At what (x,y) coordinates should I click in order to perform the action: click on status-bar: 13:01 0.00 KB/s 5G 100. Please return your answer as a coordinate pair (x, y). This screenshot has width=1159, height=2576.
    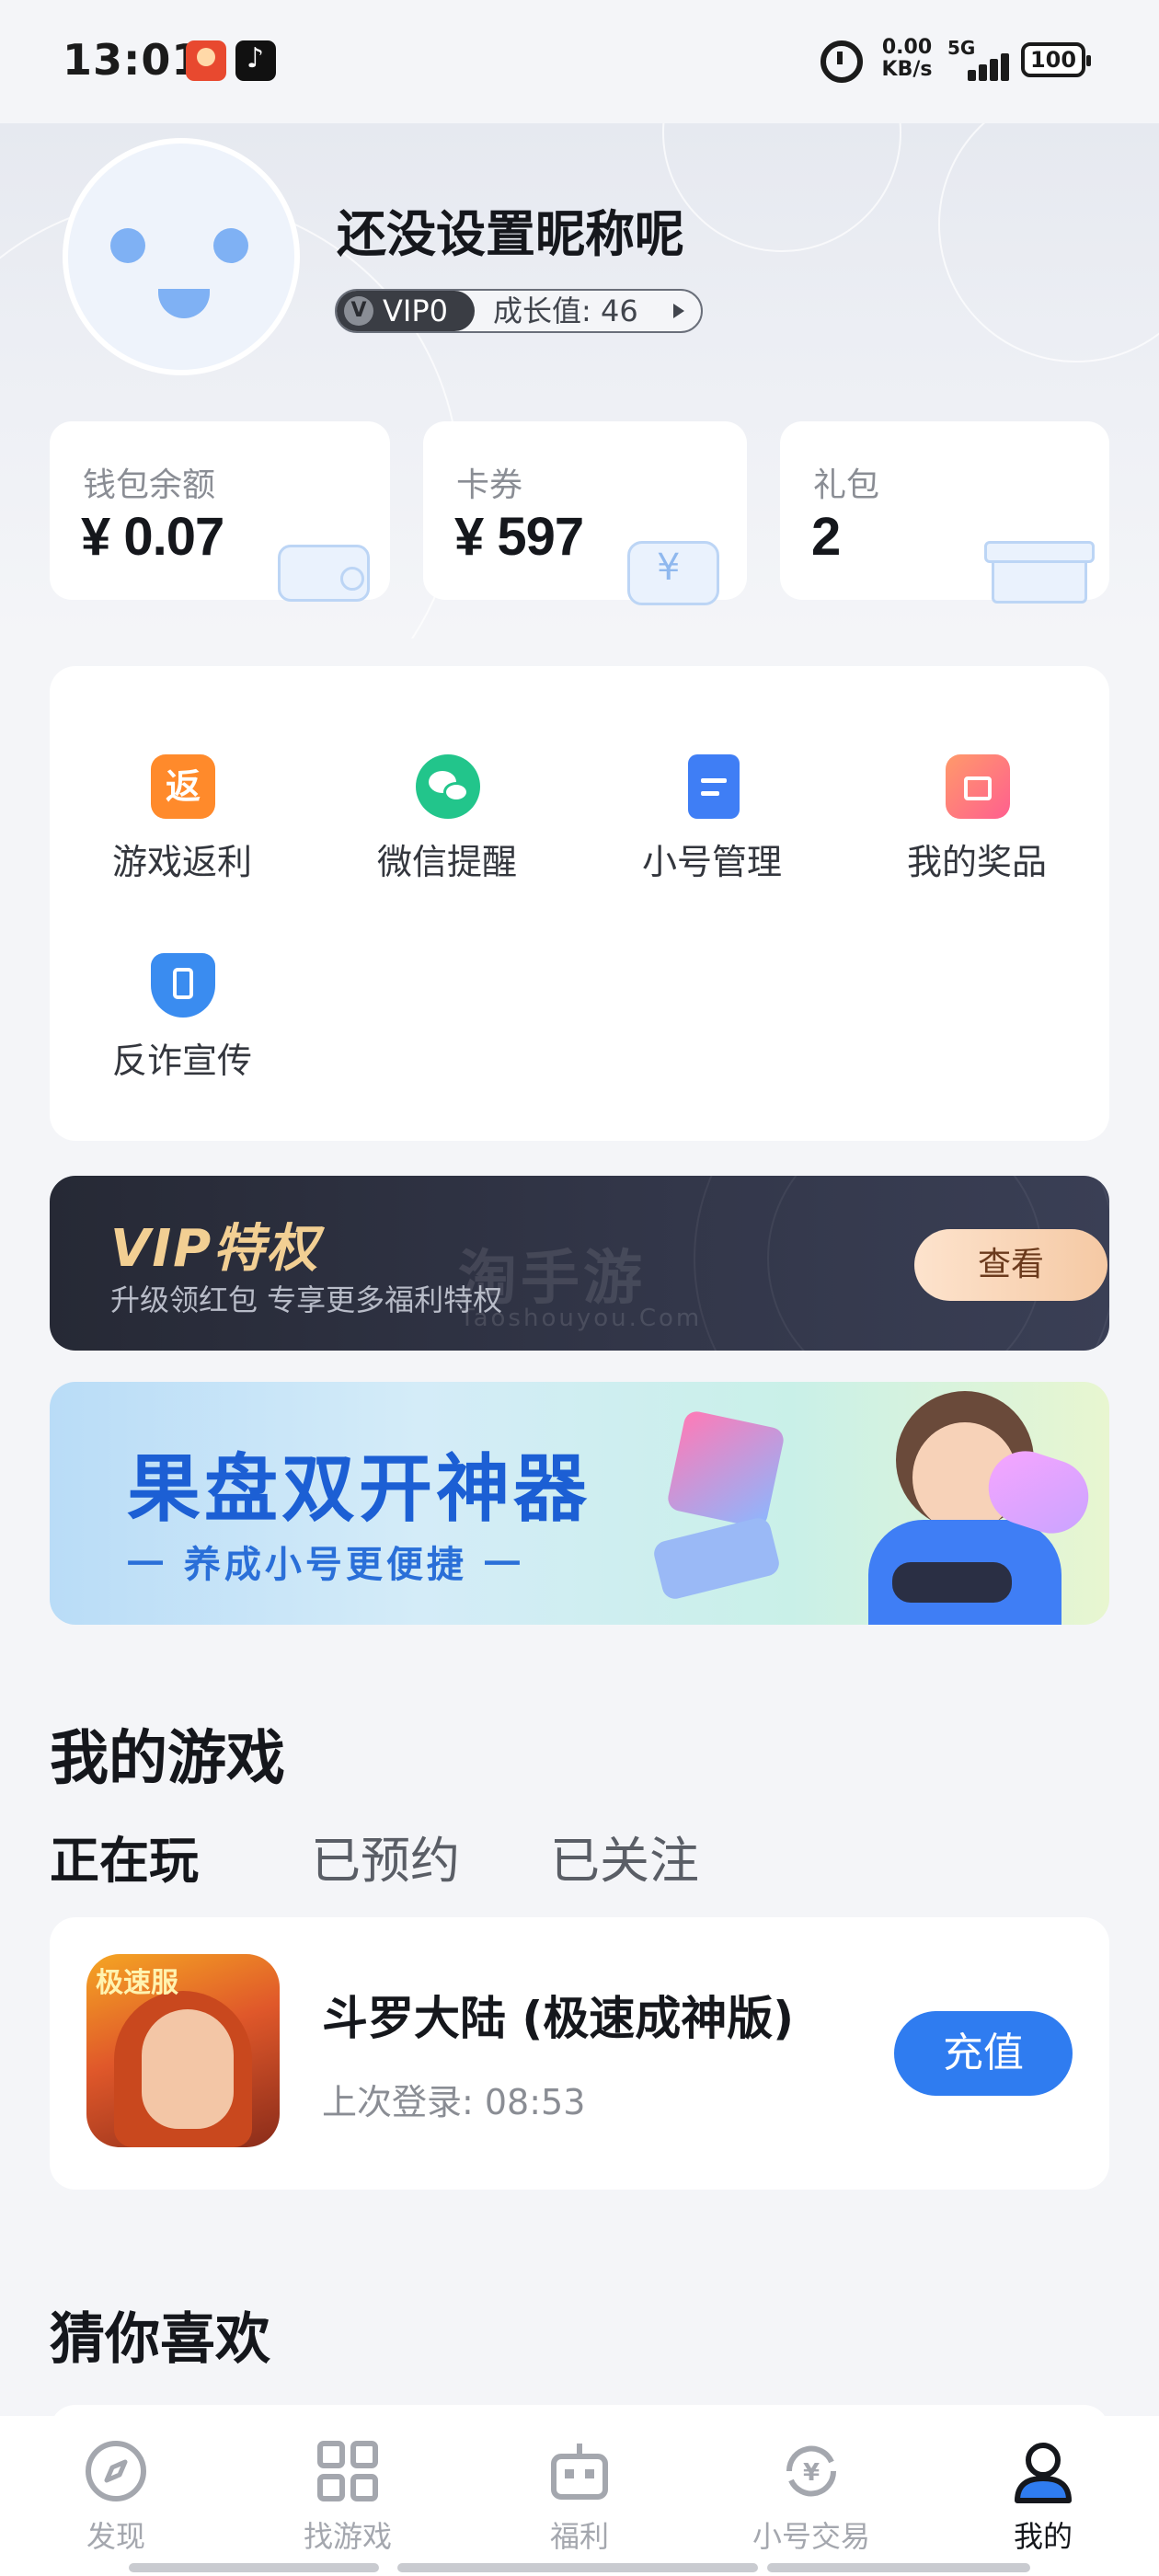
    Looking at the image, I should click on (579, 61).